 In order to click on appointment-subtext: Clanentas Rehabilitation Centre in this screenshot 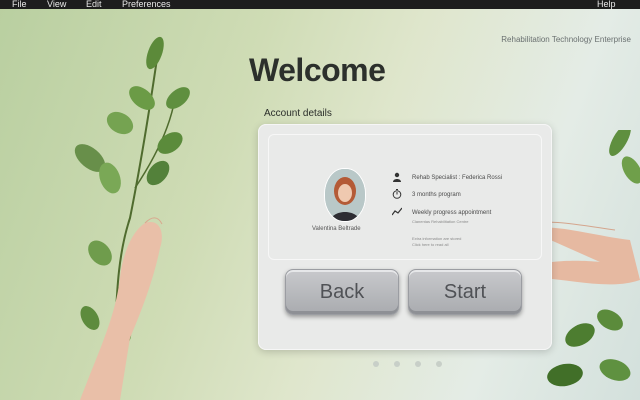, I will do `click(440, 221)`.